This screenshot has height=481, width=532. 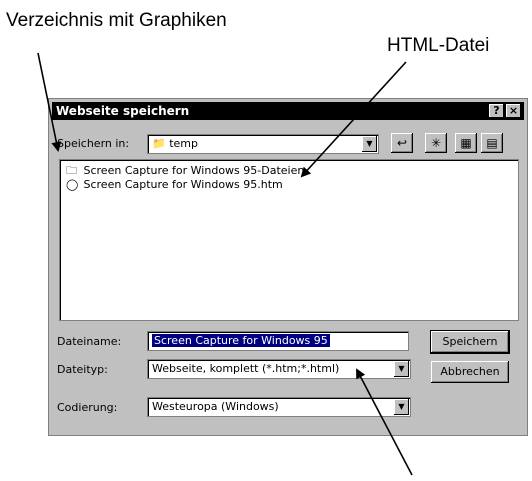 What do you see at coordinates (353, 119) in the screenshot?
I see `html-file-arrow` at bounding box center [353, 119].